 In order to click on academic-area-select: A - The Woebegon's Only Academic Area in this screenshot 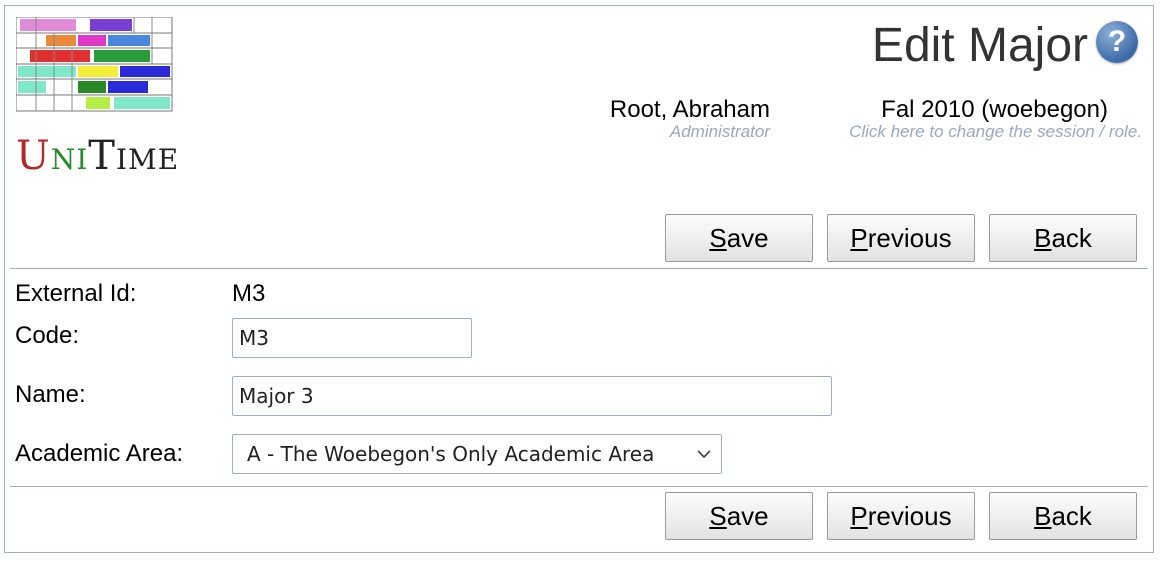, I will do `click(477, 454)`.